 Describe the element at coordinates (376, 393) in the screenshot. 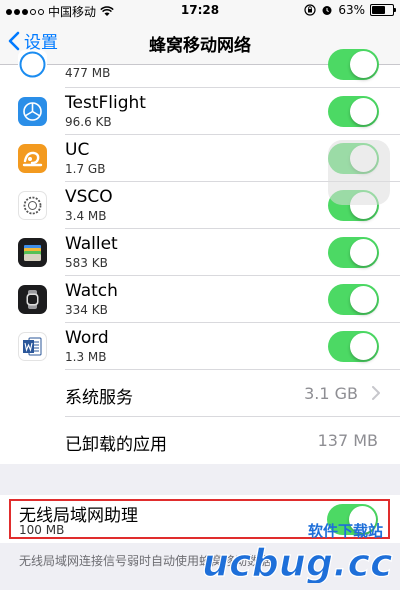

I see `chevron-right-icon` at that location.